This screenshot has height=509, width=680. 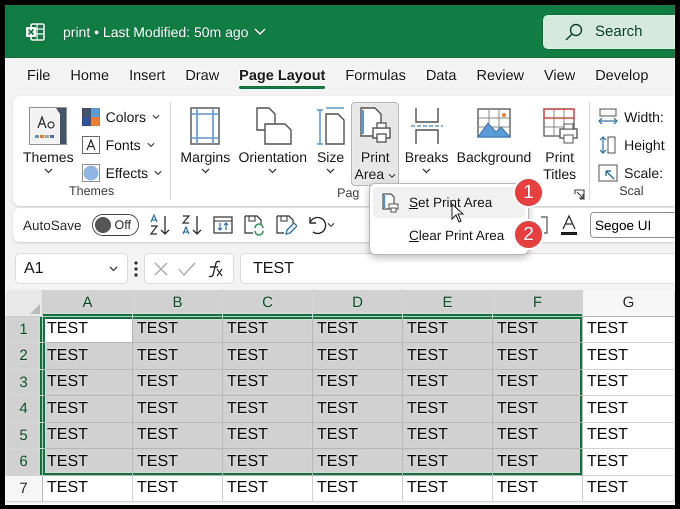 I want to click on width-icon, so click(x=608, y=117).